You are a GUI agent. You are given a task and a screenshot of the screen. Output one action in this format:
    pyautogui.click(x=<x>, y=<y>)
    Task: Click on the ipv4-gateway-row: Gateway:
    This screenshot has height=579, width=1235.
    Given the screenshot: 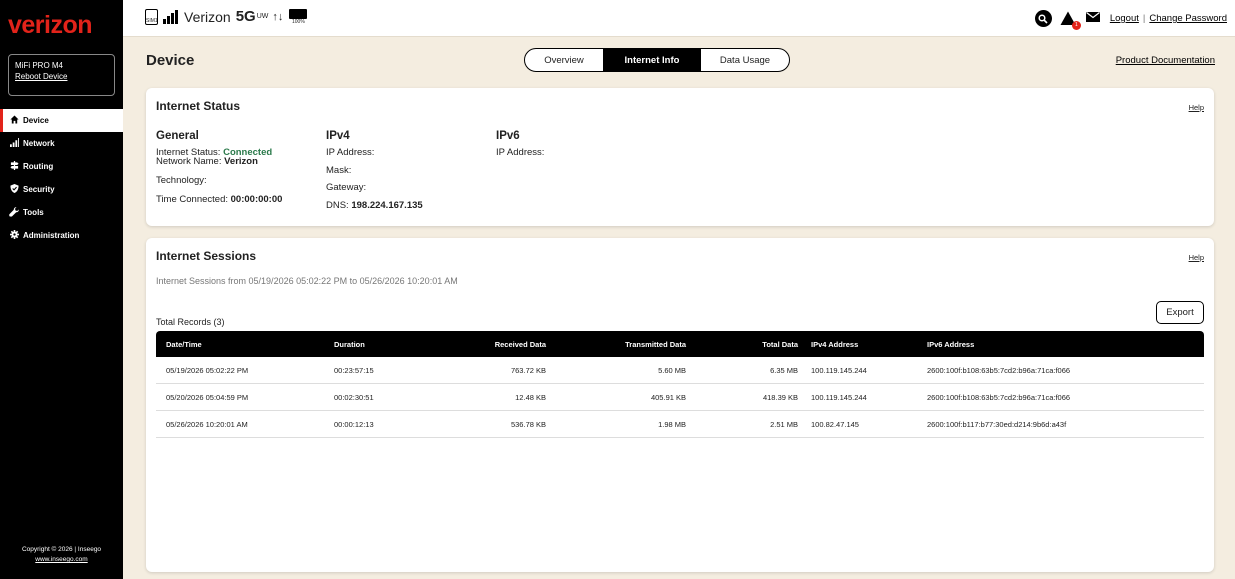 What is the action you would take?
    pyautogui.click(x=346, y=187)
    